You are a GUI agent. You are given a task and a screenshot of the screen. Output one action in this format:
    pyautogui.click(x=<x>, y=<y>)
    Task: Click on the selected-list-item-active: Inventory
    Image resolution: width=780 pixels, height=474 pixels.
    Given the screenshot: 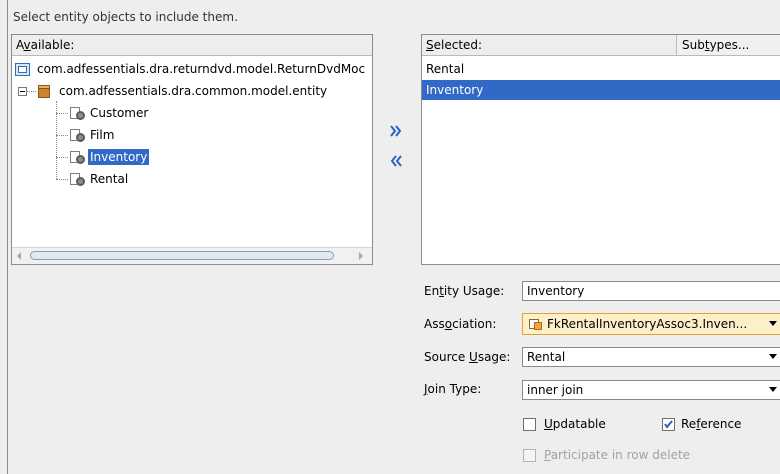 What is the action you would take?
    pyautogui.click(x=601, y=90)
    